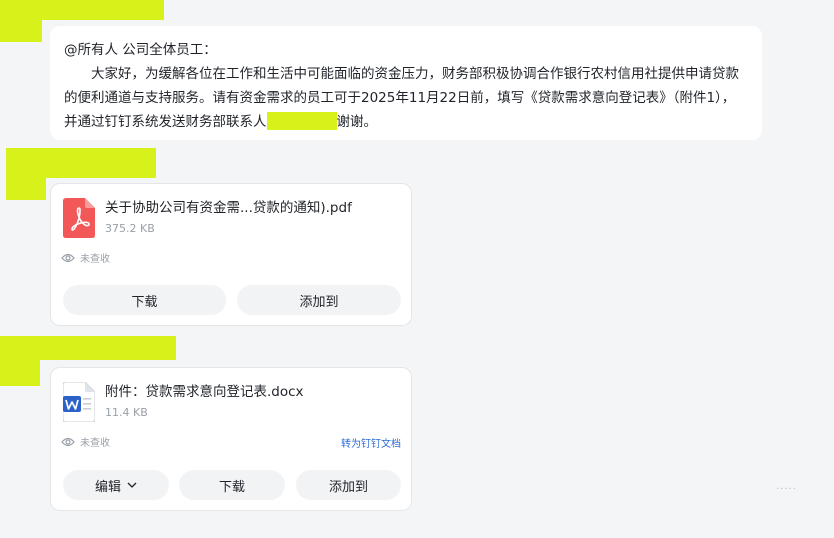 This screenshot has width=834, height=538. Describe the element at coordinates (107, 487) in the screenshot. I see `edit-button-label: 编辑` at that location.